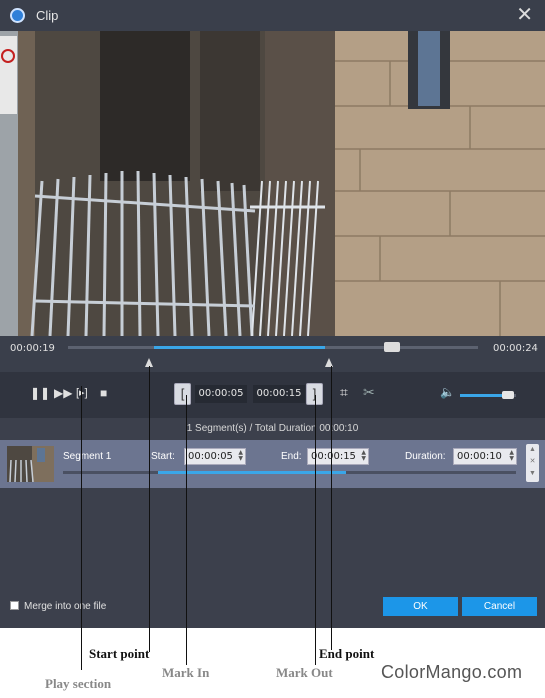 This screenshot has height=698, width=545. What do you see at coordinates (14, 605) in the screenshot?
I see `checkbox-icon` at bounding box center [14, 605].